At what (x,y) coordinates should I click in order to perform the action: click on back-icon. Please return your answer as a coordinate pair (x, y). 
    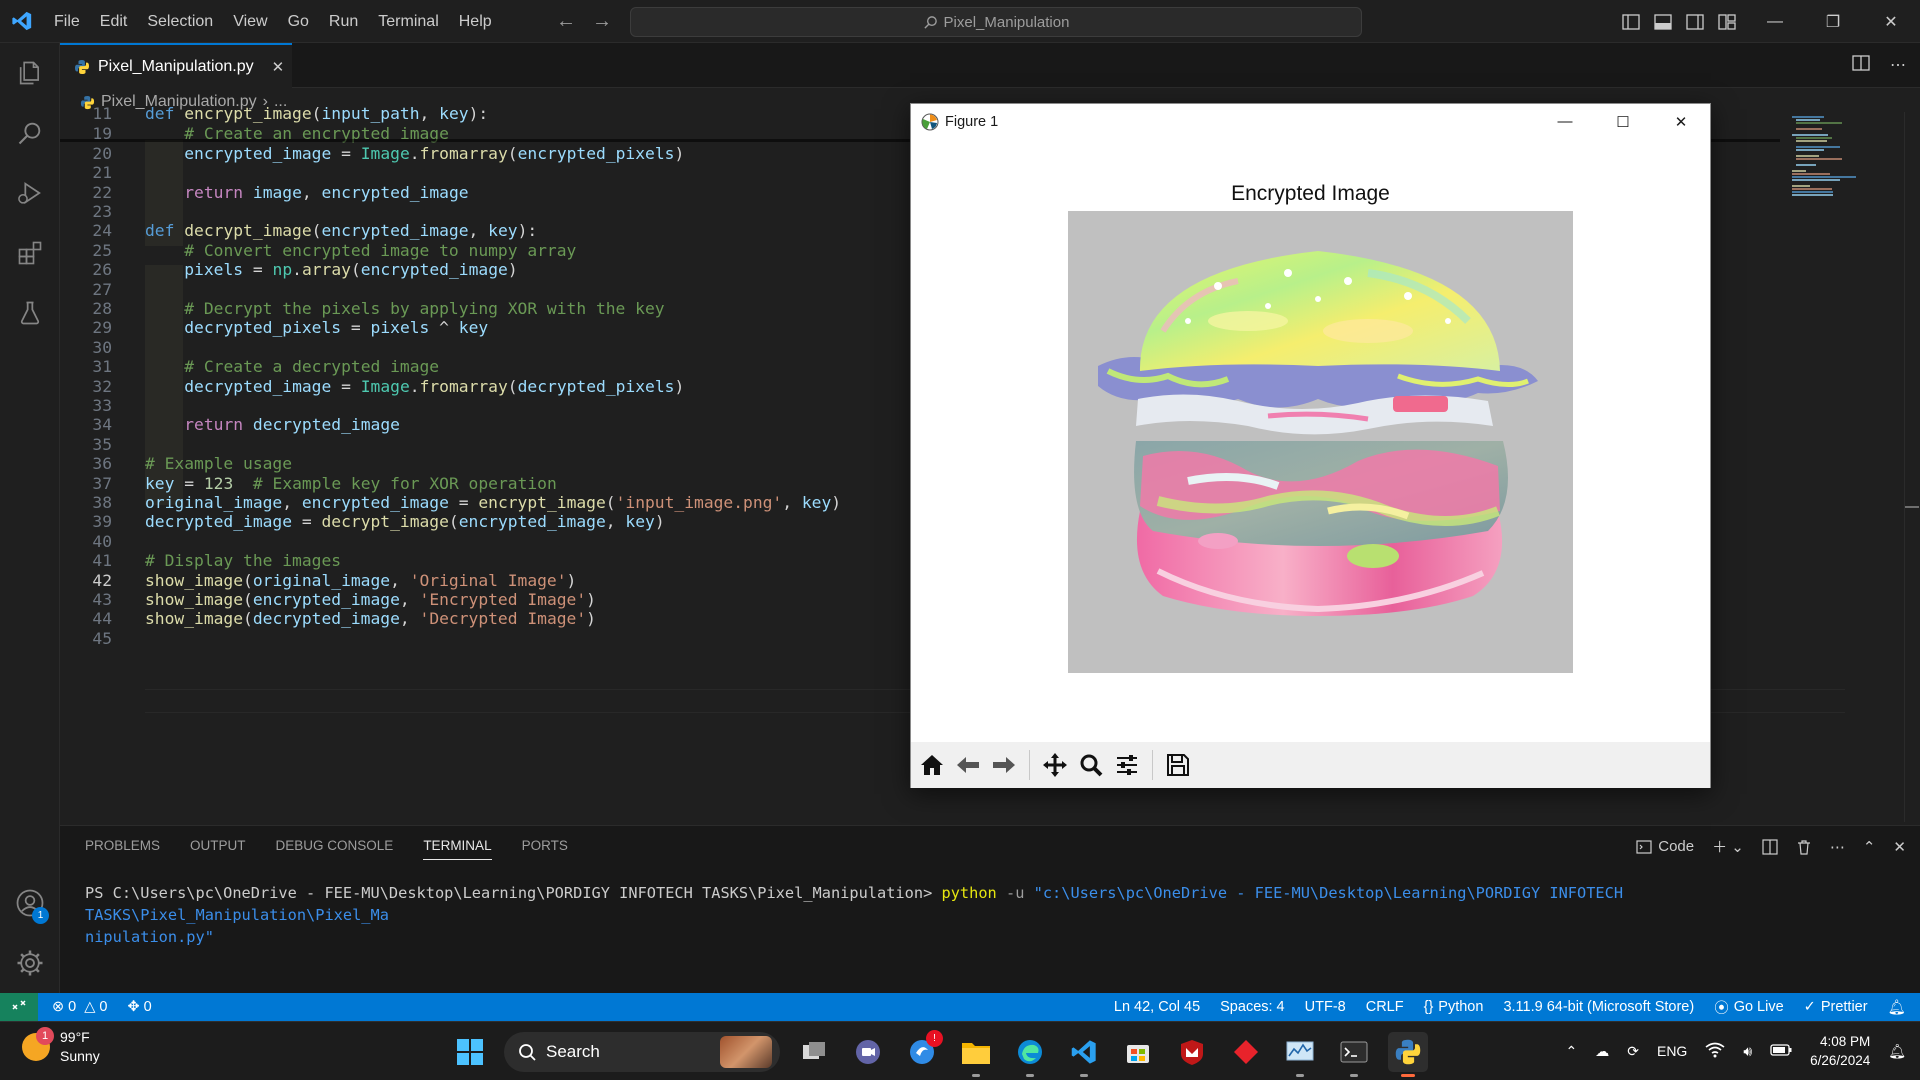
    Looking at the image, I should click on (968, 765).